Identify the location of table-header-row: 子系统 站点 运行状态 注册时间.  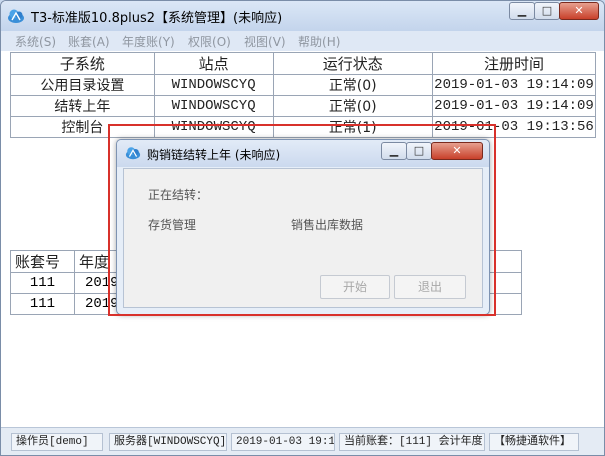
(303, 63).